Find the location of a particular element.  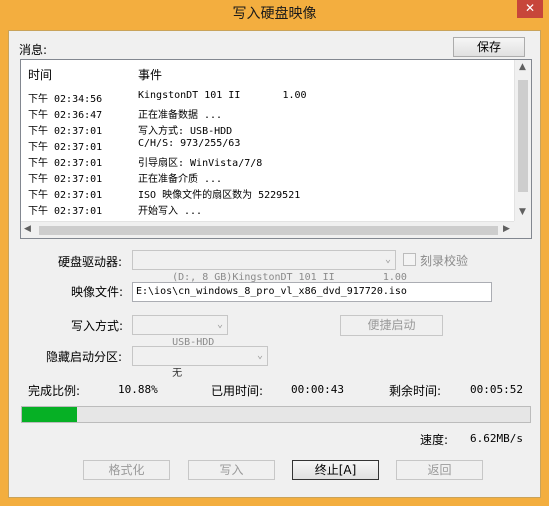

progress-bar is located at coordinates (276, 414).